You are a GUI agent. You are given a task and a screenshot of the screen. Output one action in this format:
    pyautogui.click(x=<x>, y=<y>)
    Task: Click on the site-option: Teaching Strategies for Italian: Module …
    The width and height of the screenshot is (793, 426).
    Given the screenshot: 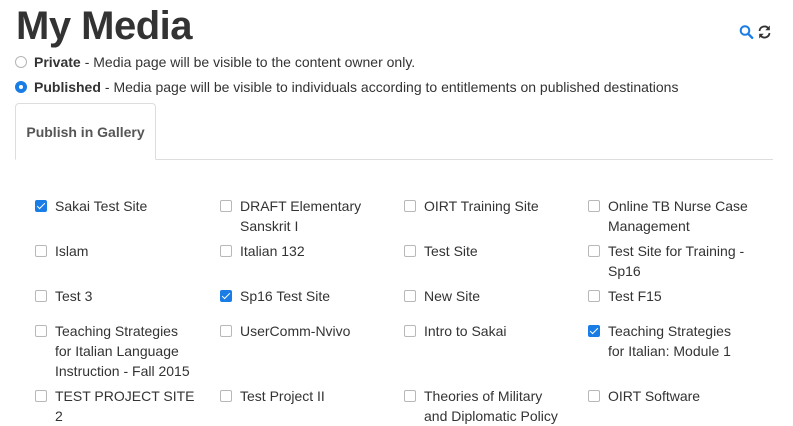 What is the action you would take?
    pyautogui.click(x=668, y=341)
    